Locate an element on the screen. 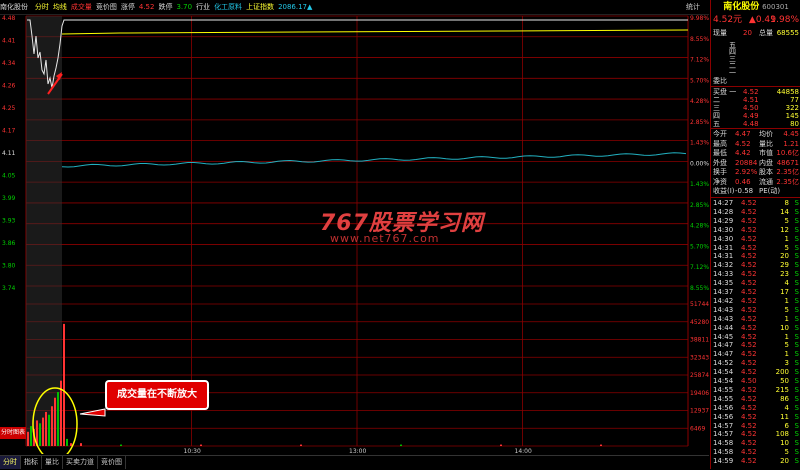 This screenshot has height=470, width=800. price-axis-label: 3.86 is located at coordinates (9, 243).